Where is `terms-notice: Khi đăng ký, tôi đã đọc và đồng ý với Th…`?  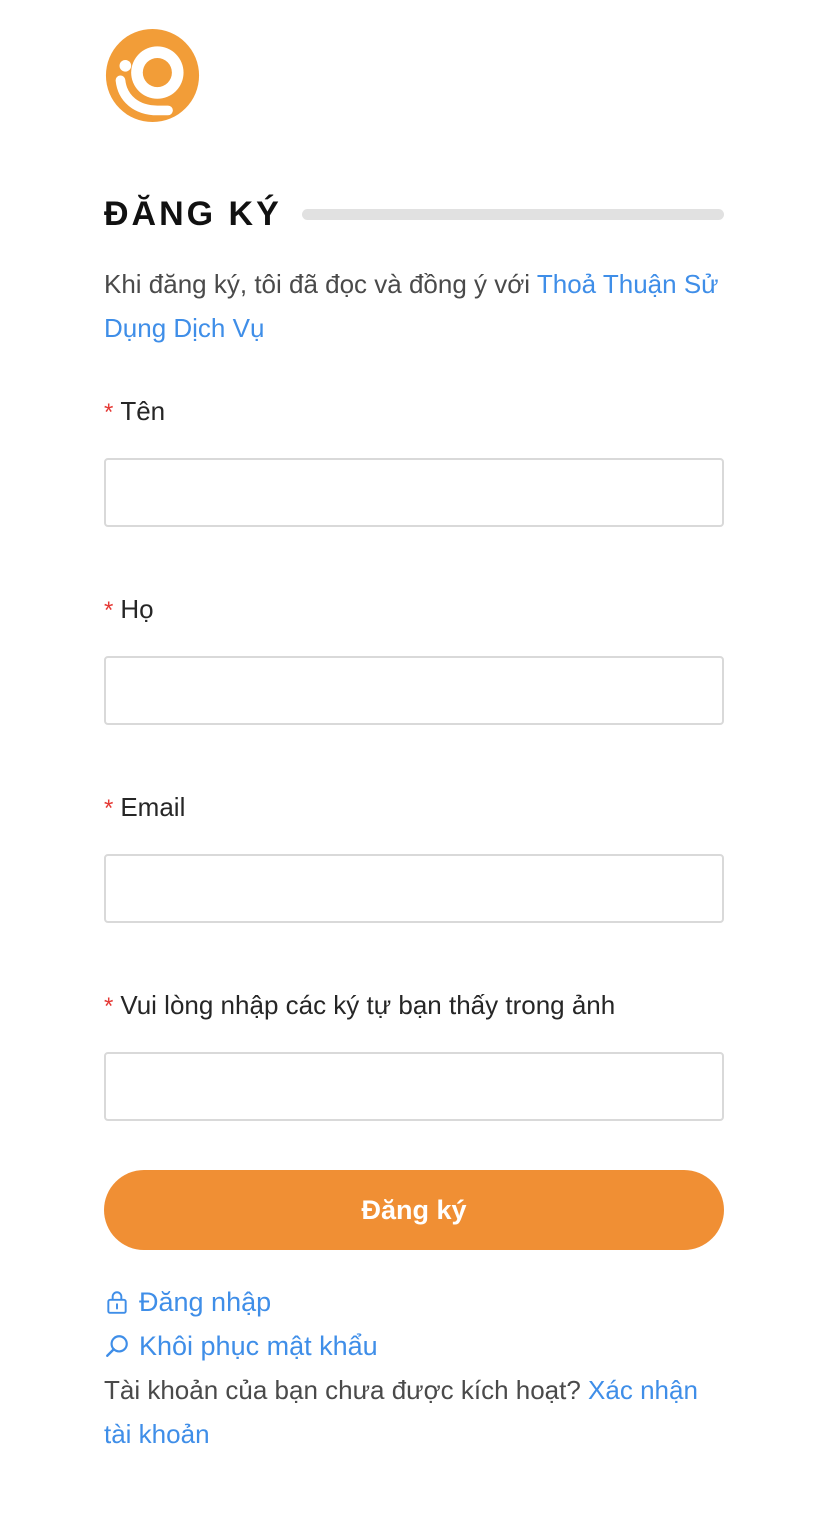
terms-notice: Khi đăng ký, tôi đã đọc và đồng ý với Th… is located at coordinates (414, 306).